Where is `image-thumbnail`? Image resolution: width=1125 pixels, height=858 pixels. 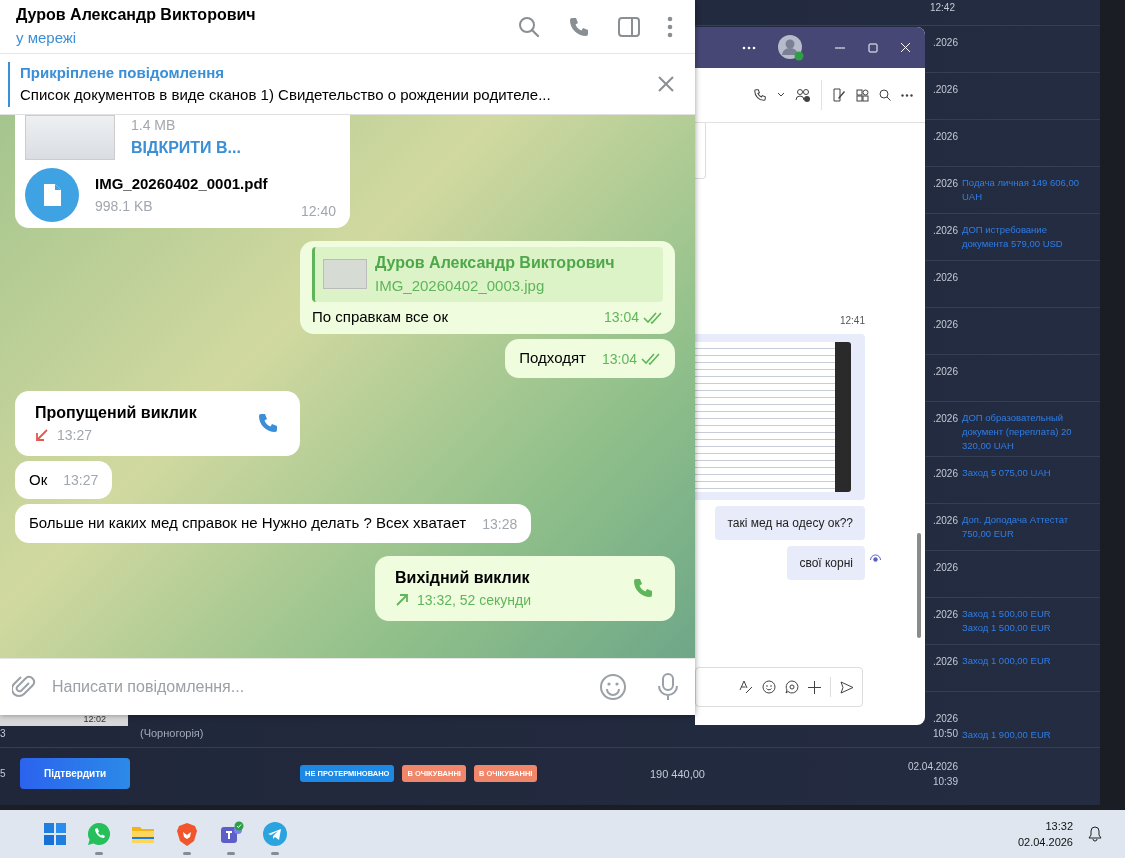
image-thumbnail is located at coordinates (345, 274).